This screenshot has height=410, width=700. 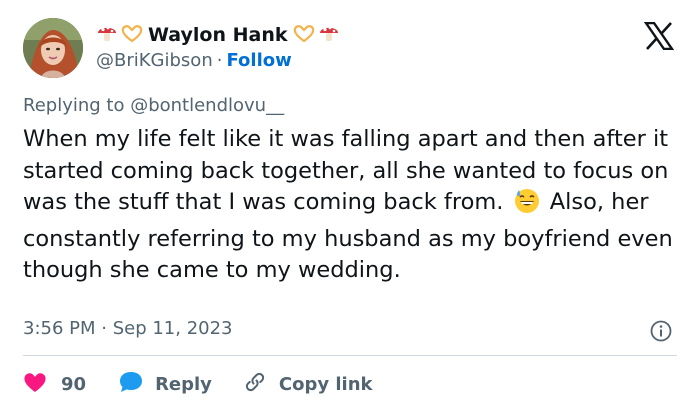 What do you see at coordinates (54, 384) in the screenshot?
I see `like-button: 90` at bounding box center [54, 384].